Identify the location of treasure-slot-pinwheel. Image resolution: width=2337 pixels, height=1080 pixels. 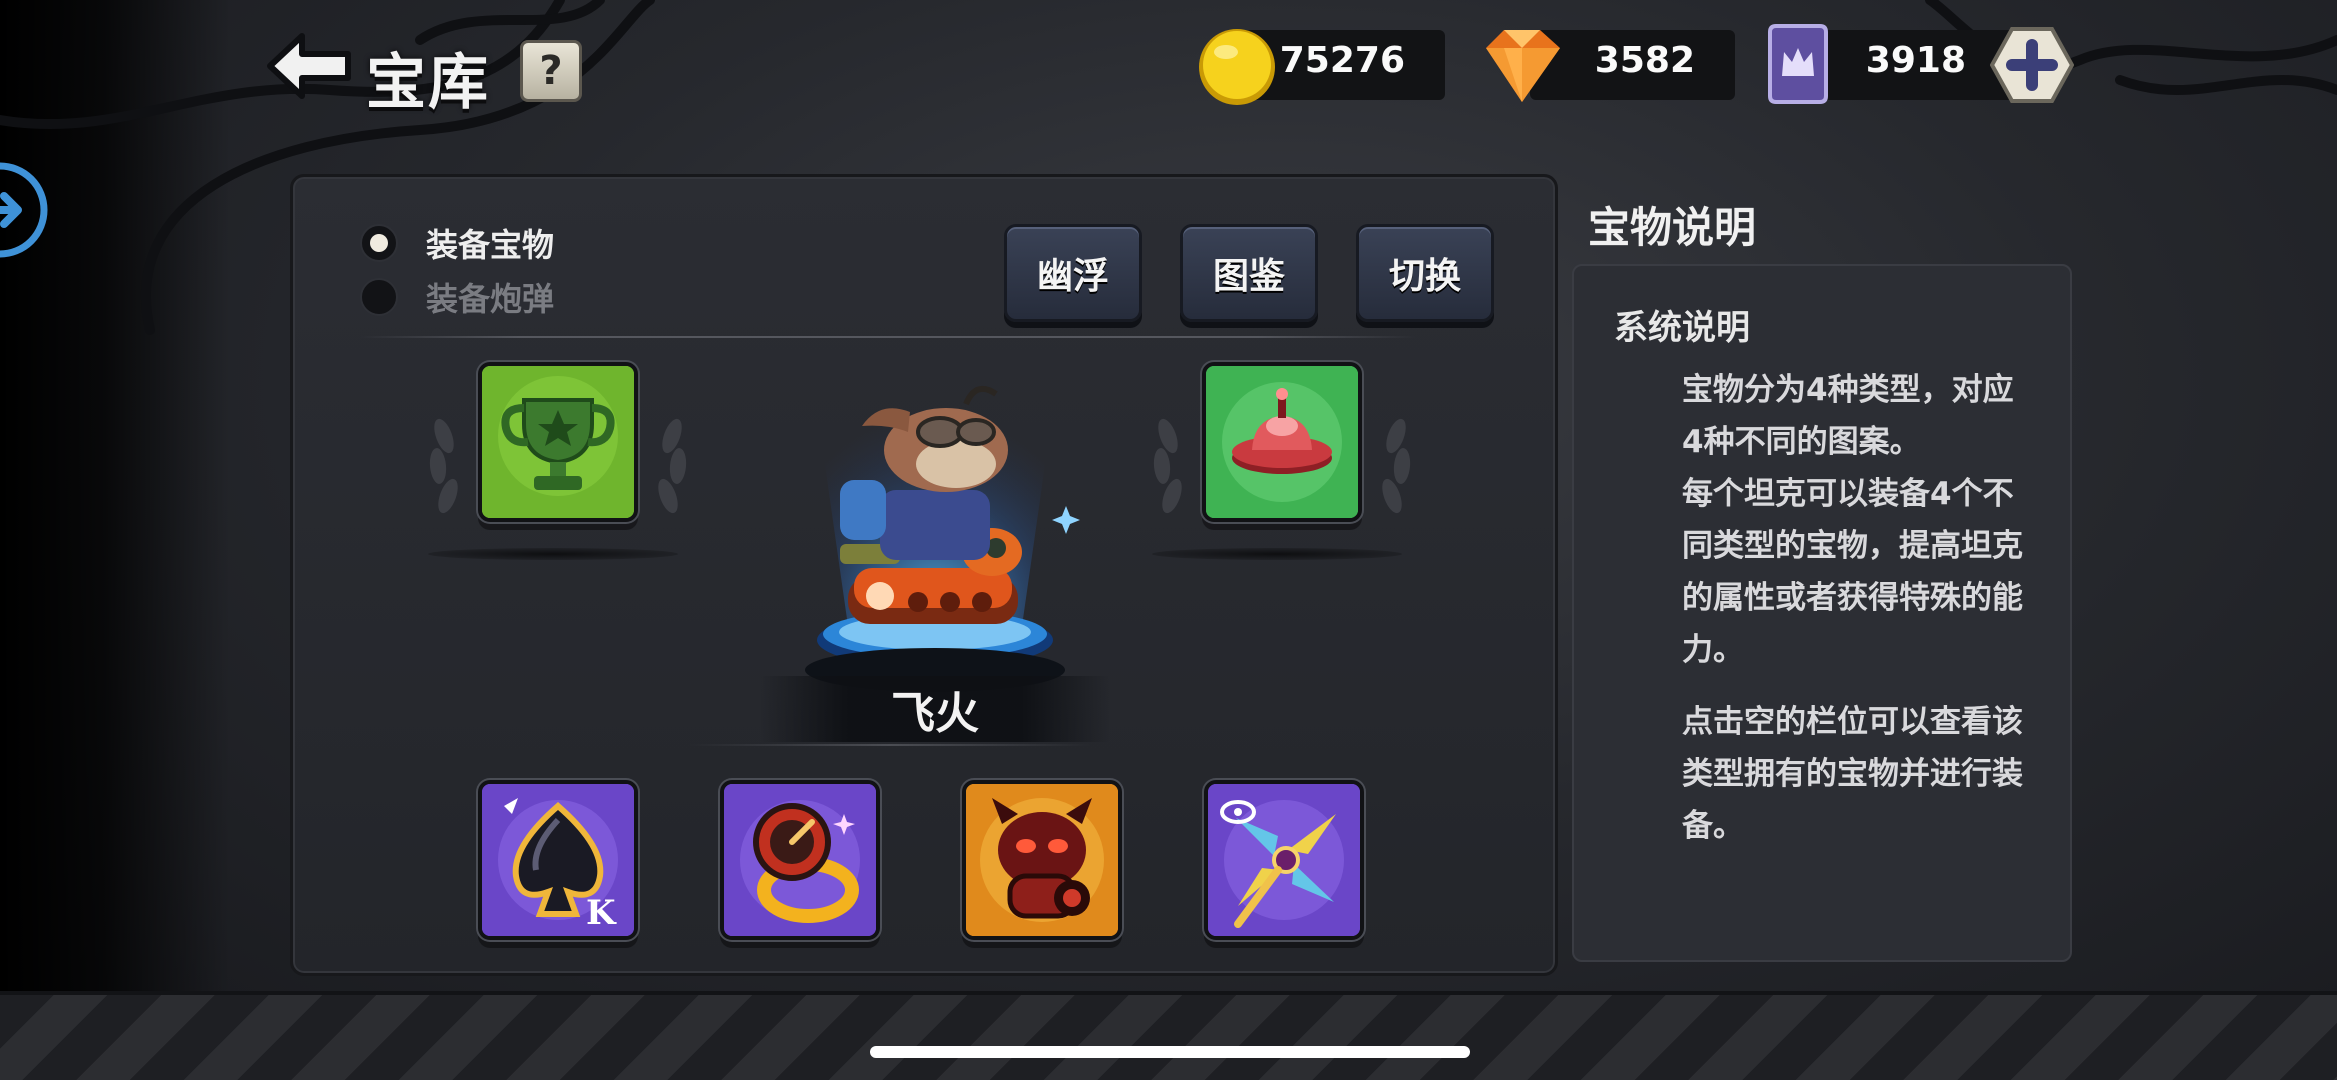
(1284, 860).